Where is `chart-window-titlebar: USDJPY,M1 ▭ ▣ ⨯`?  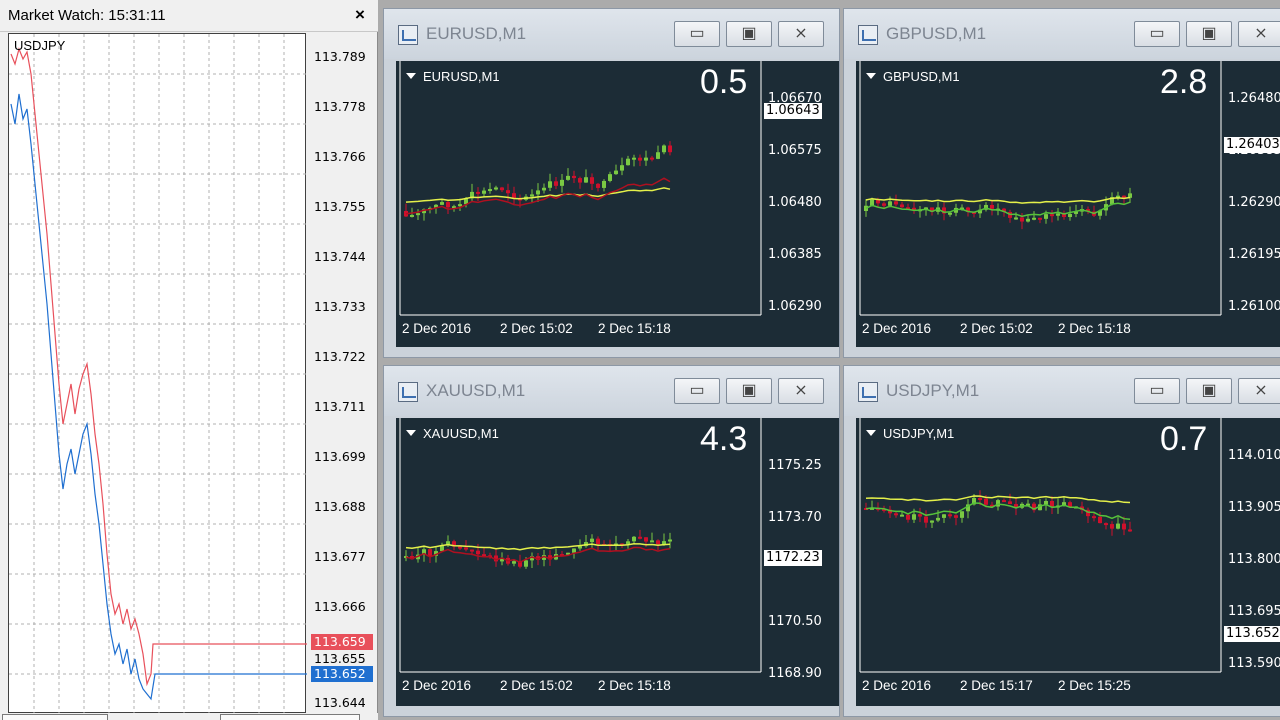
chart-window-titlebar: USDJPY,M1 ▭ ▣ ⨯ is located at coordinates (1062, 391).